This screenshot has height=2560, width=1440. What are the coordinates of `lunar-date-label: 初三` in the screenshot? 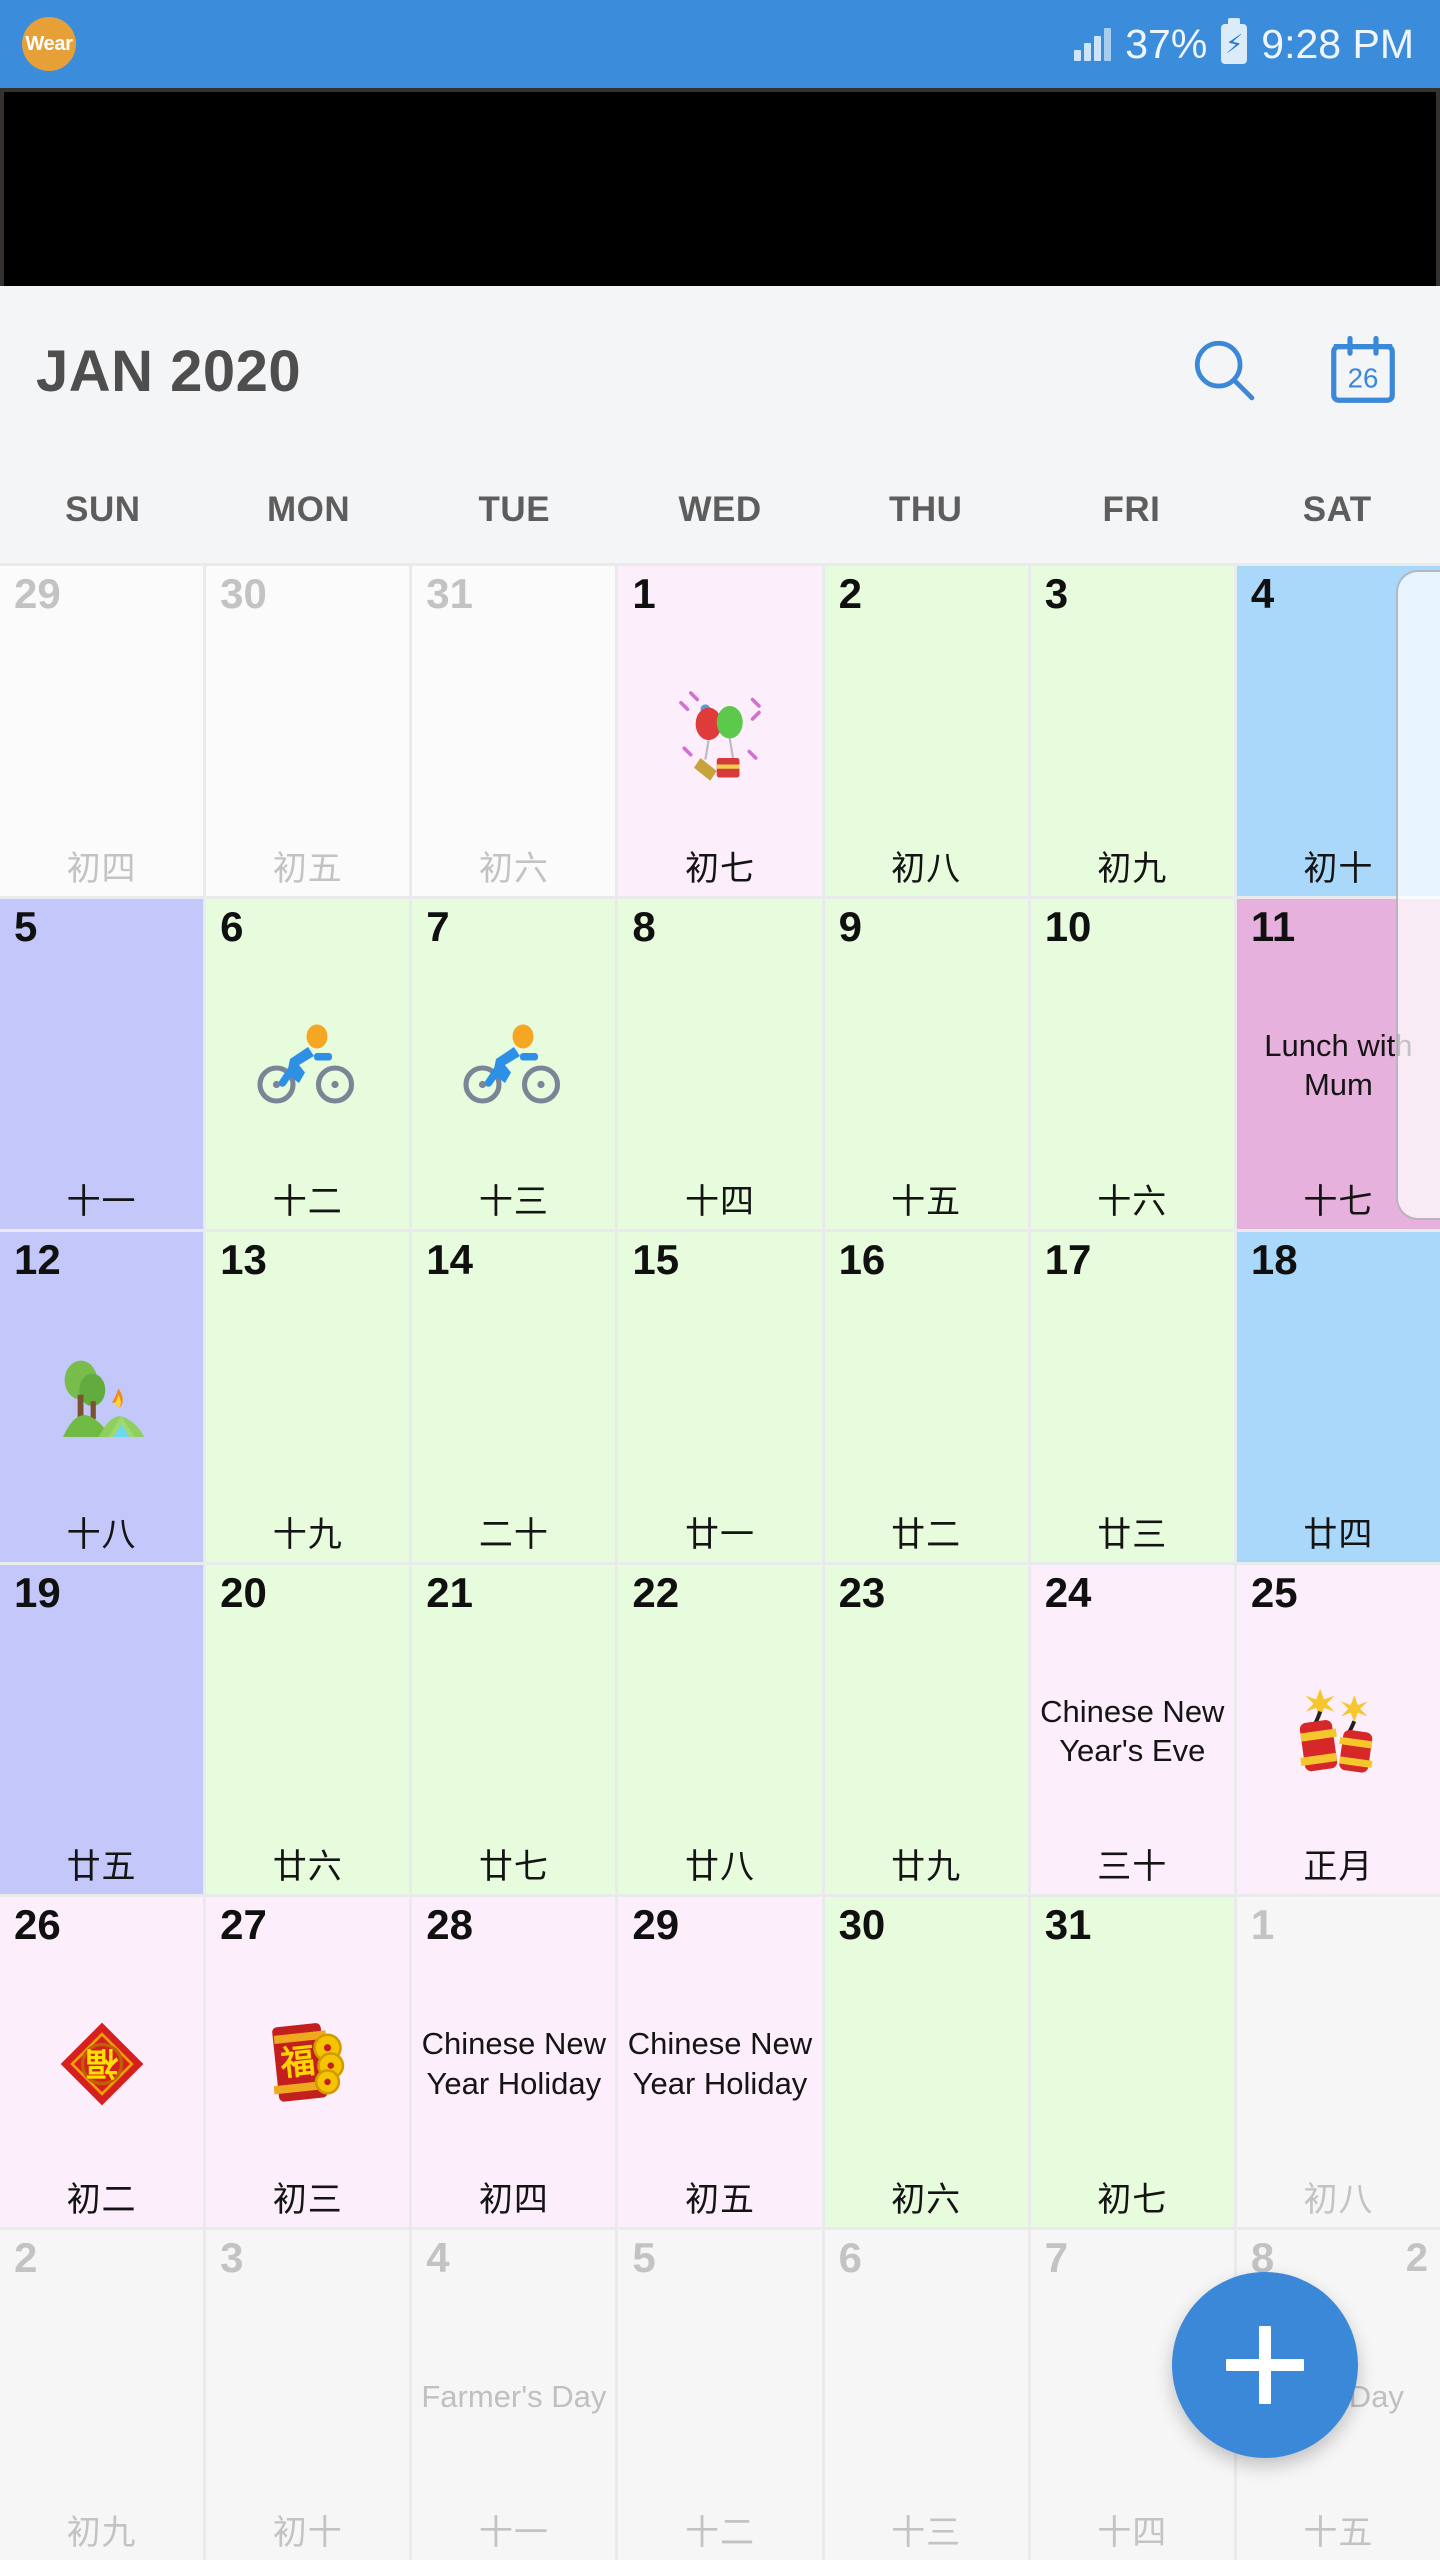 It's located at (307, 2200).